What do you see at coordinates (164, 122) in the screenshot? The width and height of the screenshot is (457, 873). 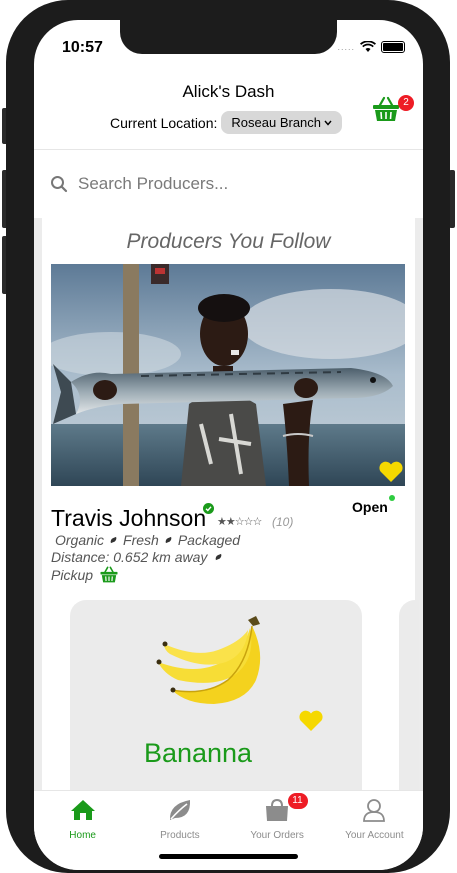 I see `location-label: Current Location:` at bounding box center [164, 122].